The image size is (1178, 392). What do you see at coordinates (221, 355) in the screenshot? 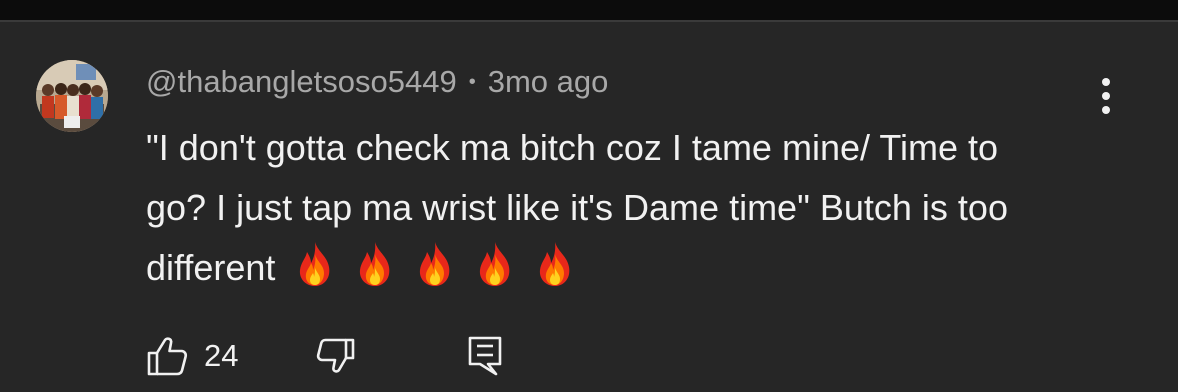
I see `like-count: 24` at bounding box center [221, 355].